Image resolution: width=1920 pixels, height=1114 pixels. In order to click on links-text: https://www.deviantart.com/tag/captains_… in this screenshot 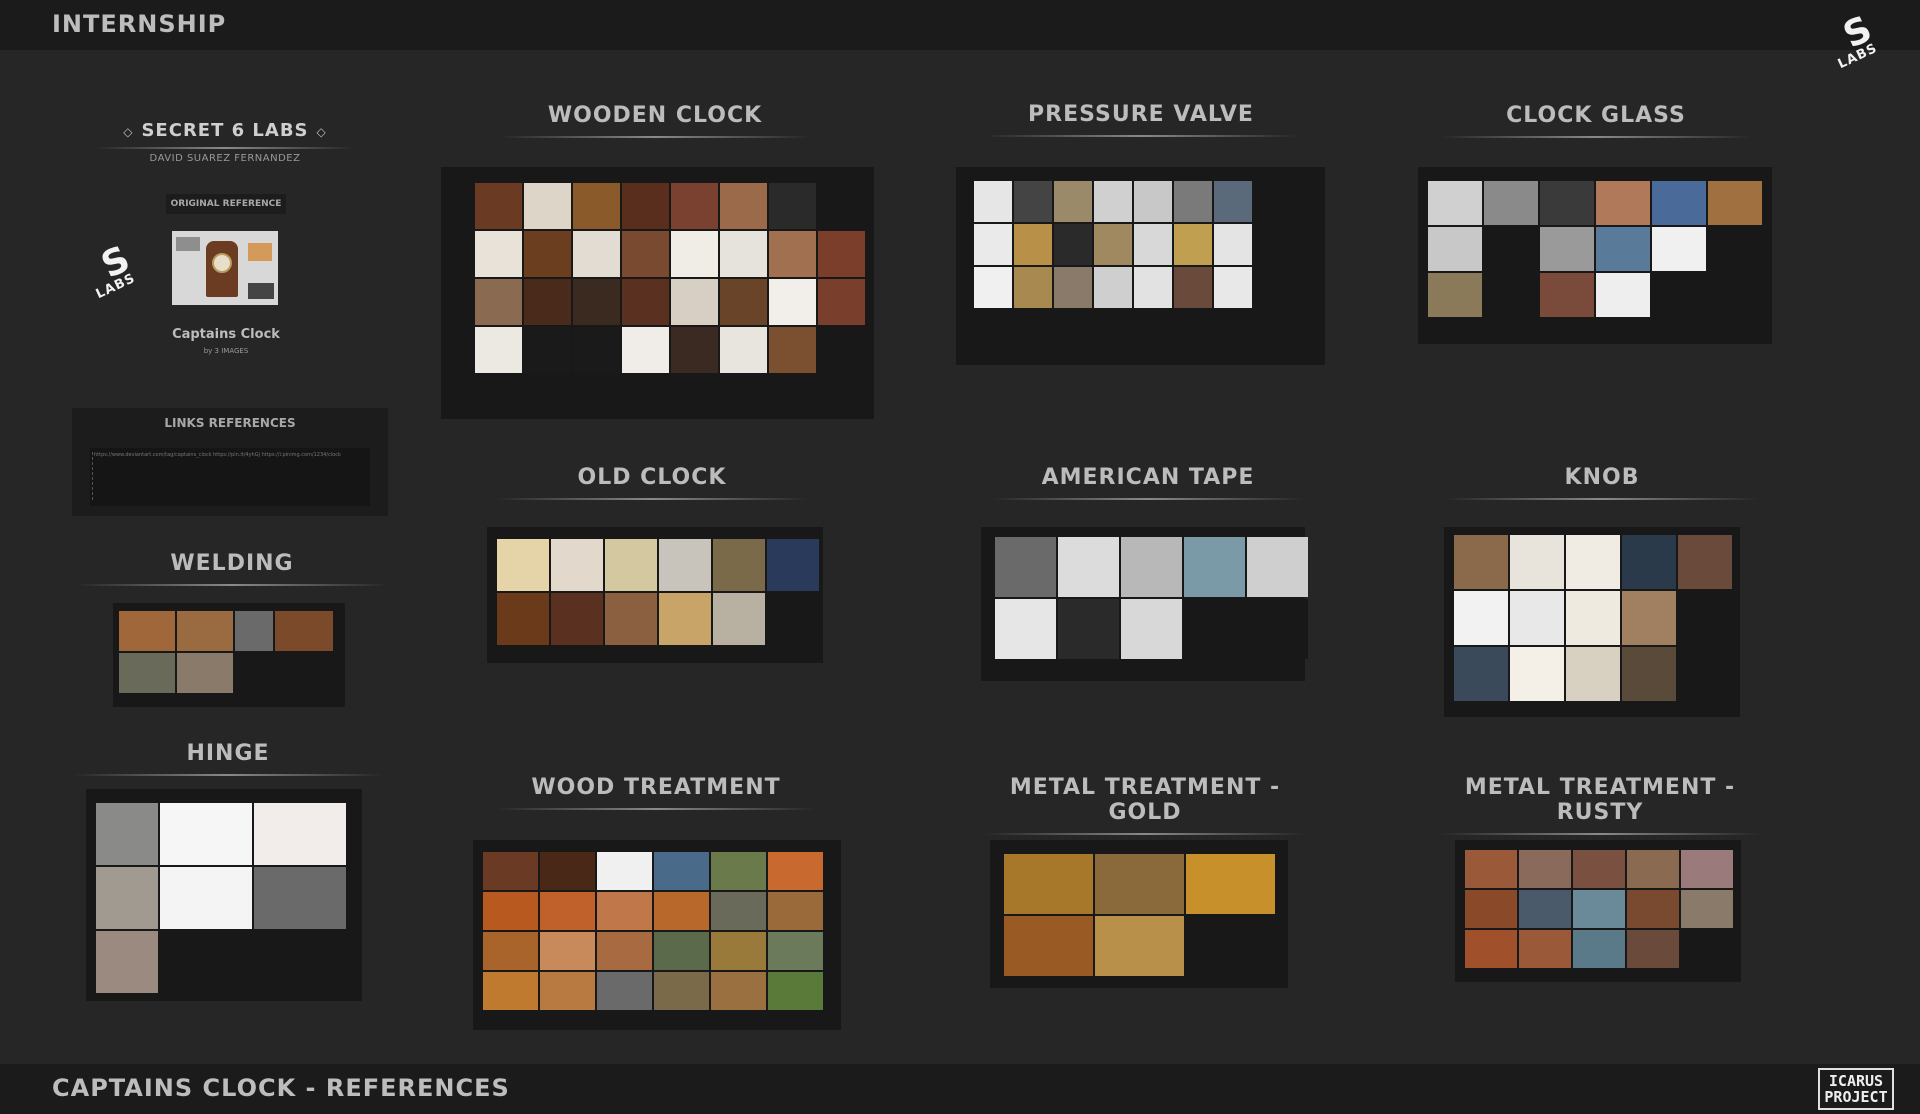, I will do `click(217, 455)`.